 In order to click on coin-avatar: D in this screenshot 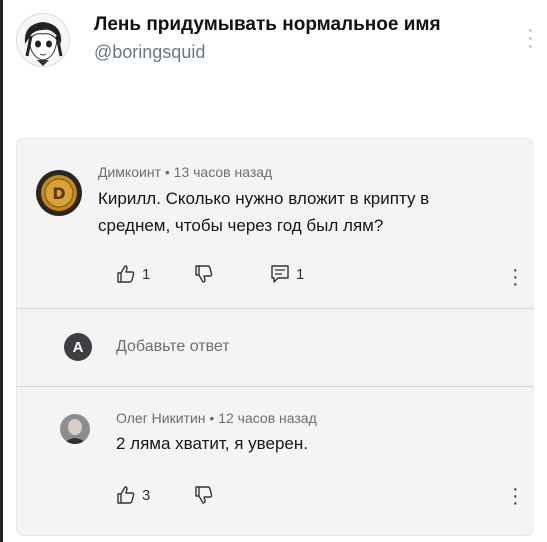, I will do `click(59, 193)`.